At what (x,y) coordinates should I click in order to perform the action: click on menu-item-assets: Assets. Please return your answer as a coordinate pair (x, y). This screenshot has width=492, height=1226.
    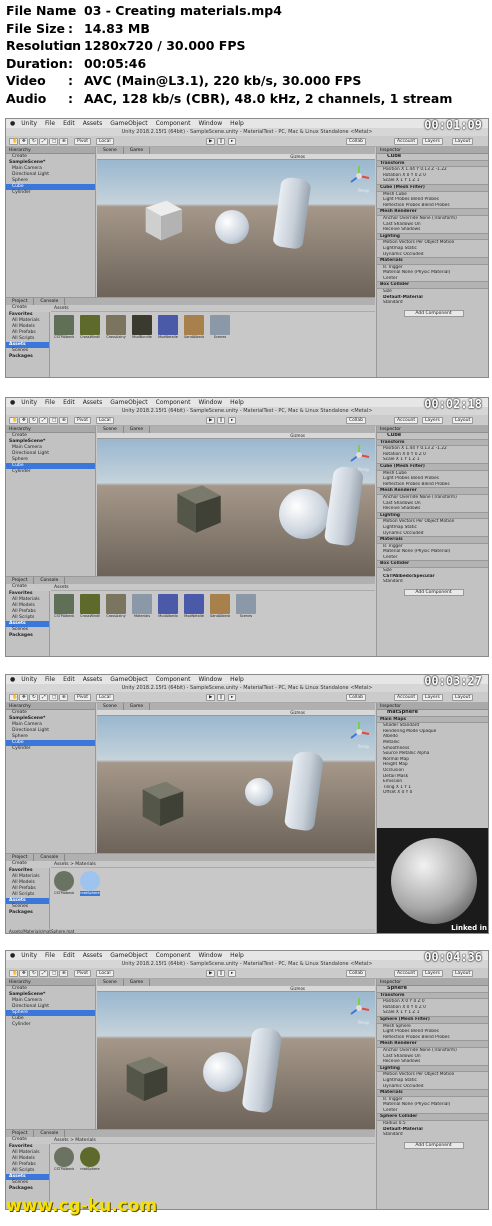
    Looking at the image, I should click on (93, 679).